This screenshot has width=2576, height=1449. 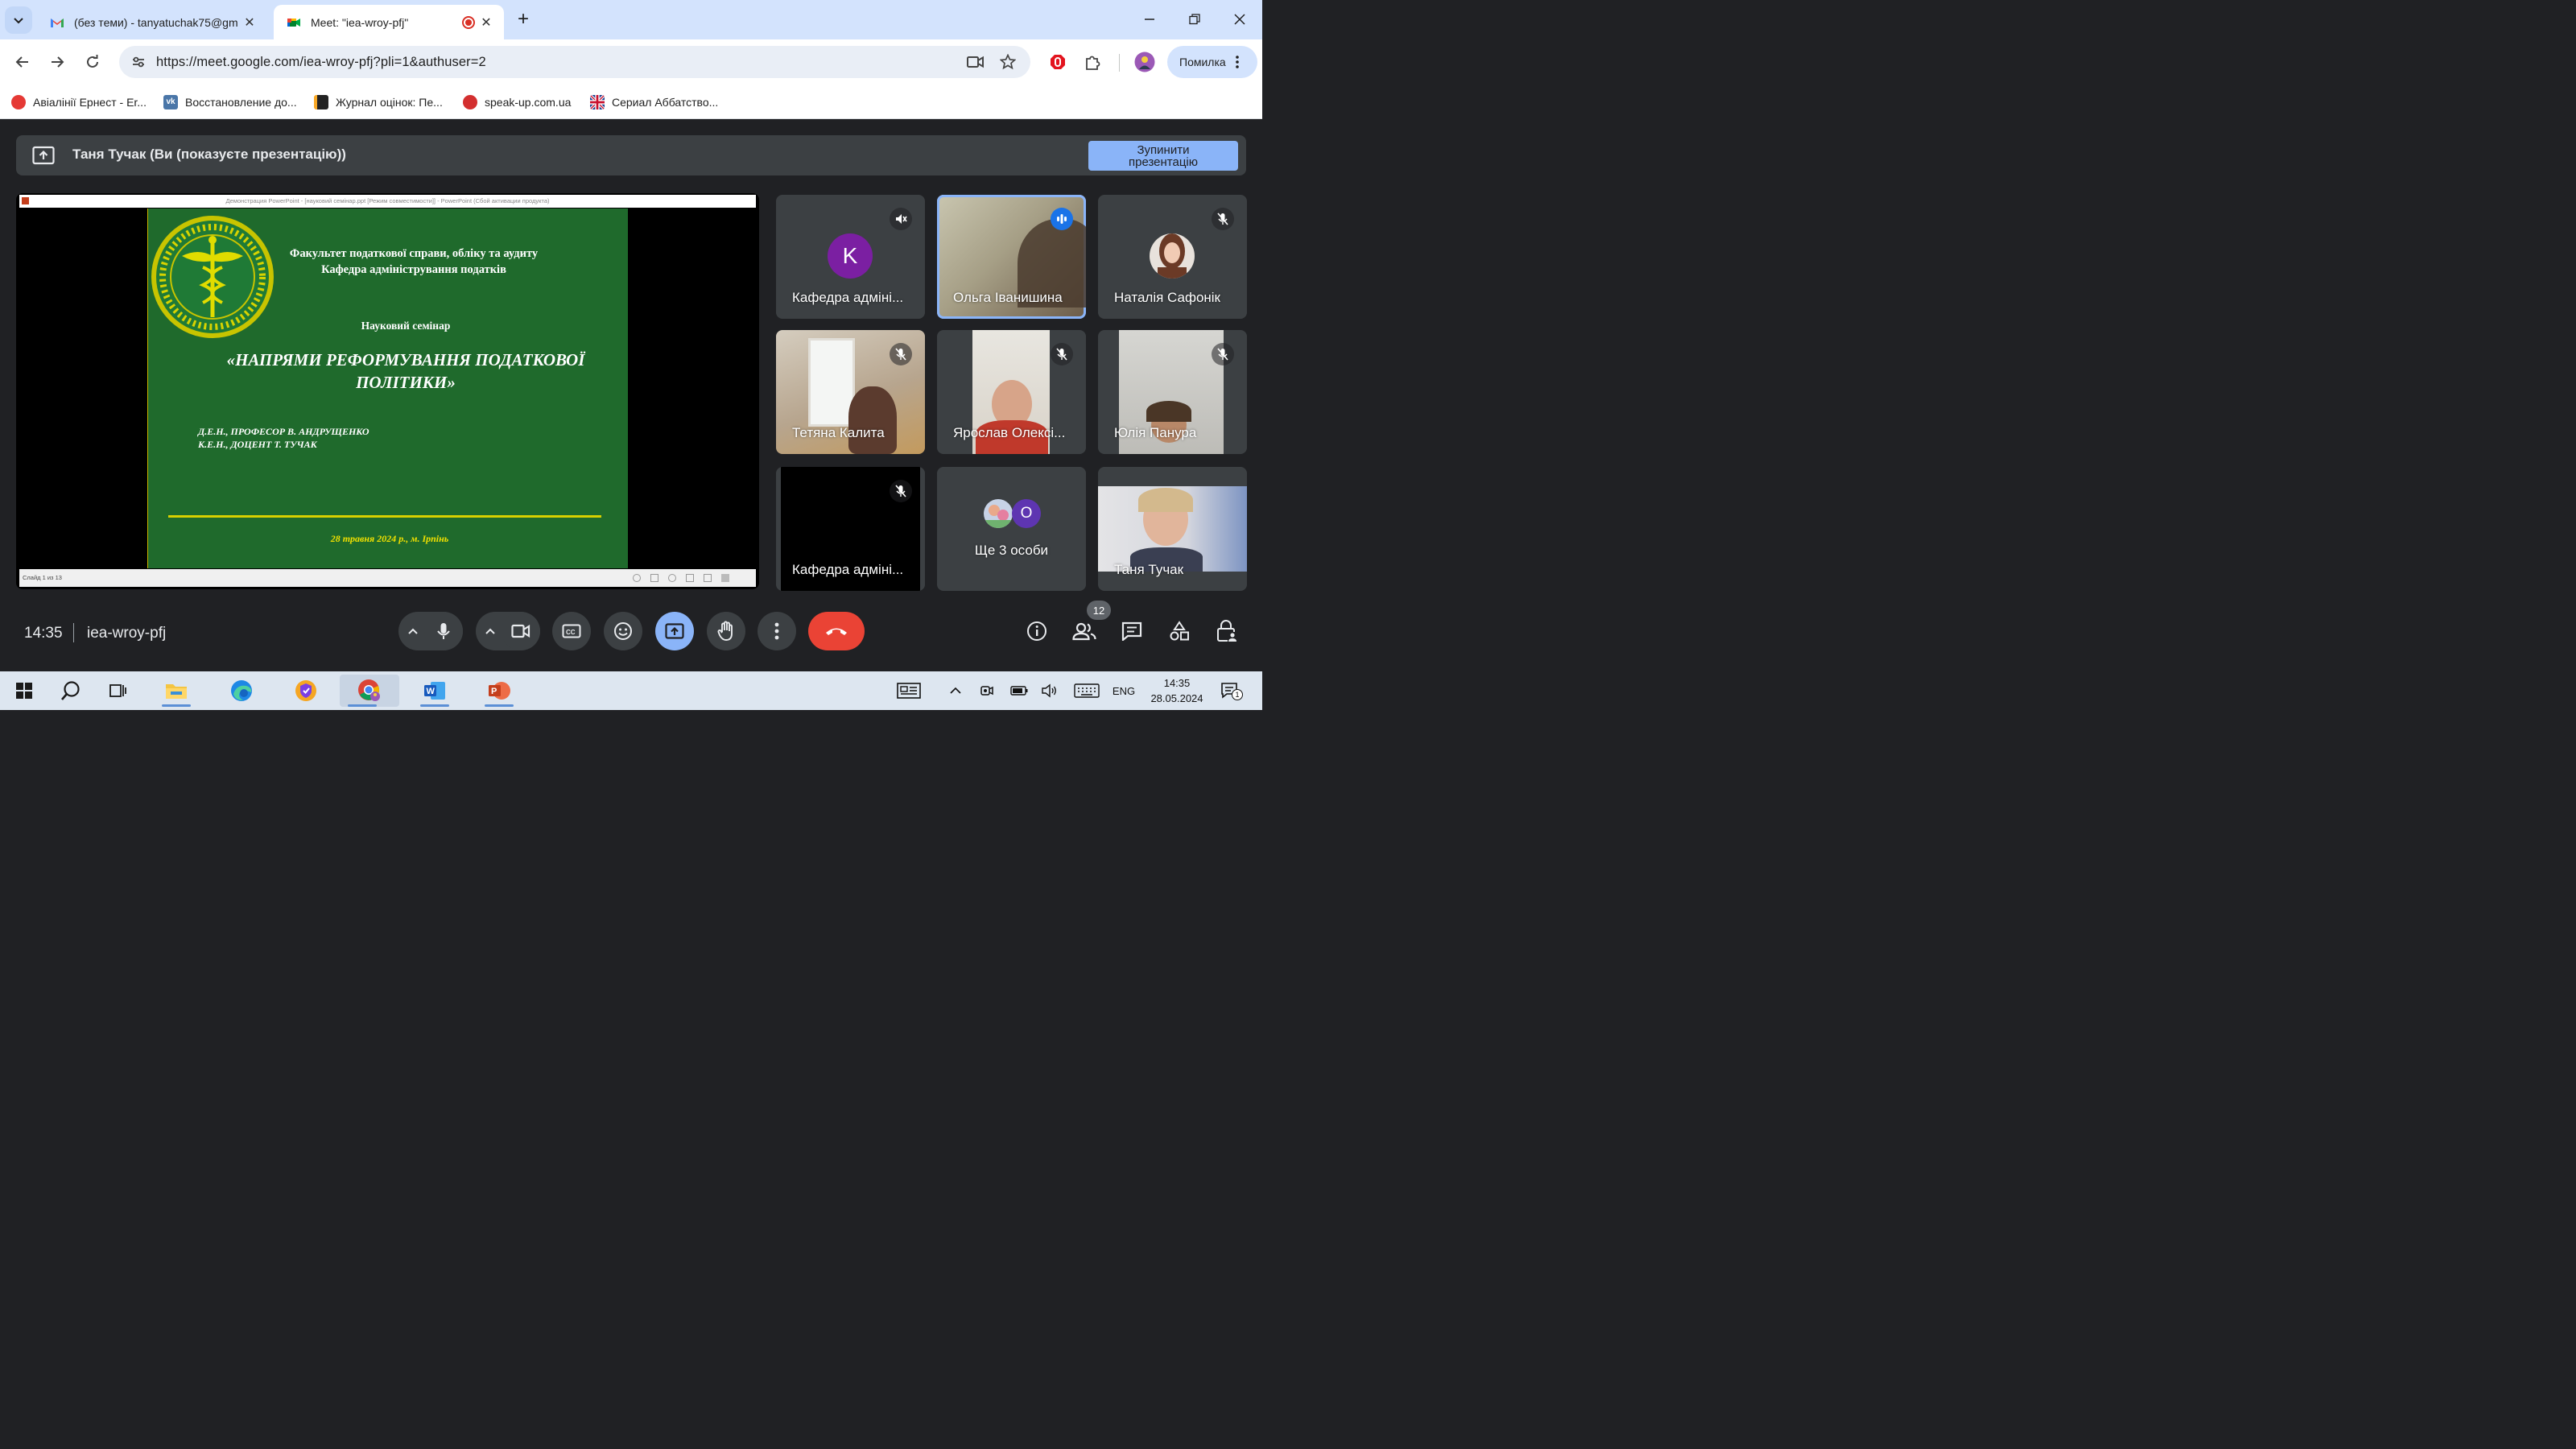 What do you see at coordinates (631, 690) in the screenshot?
I see `windows-taskbar: W P ENG 14:35 28.05.2024 1` at bounding box center [631, 690].